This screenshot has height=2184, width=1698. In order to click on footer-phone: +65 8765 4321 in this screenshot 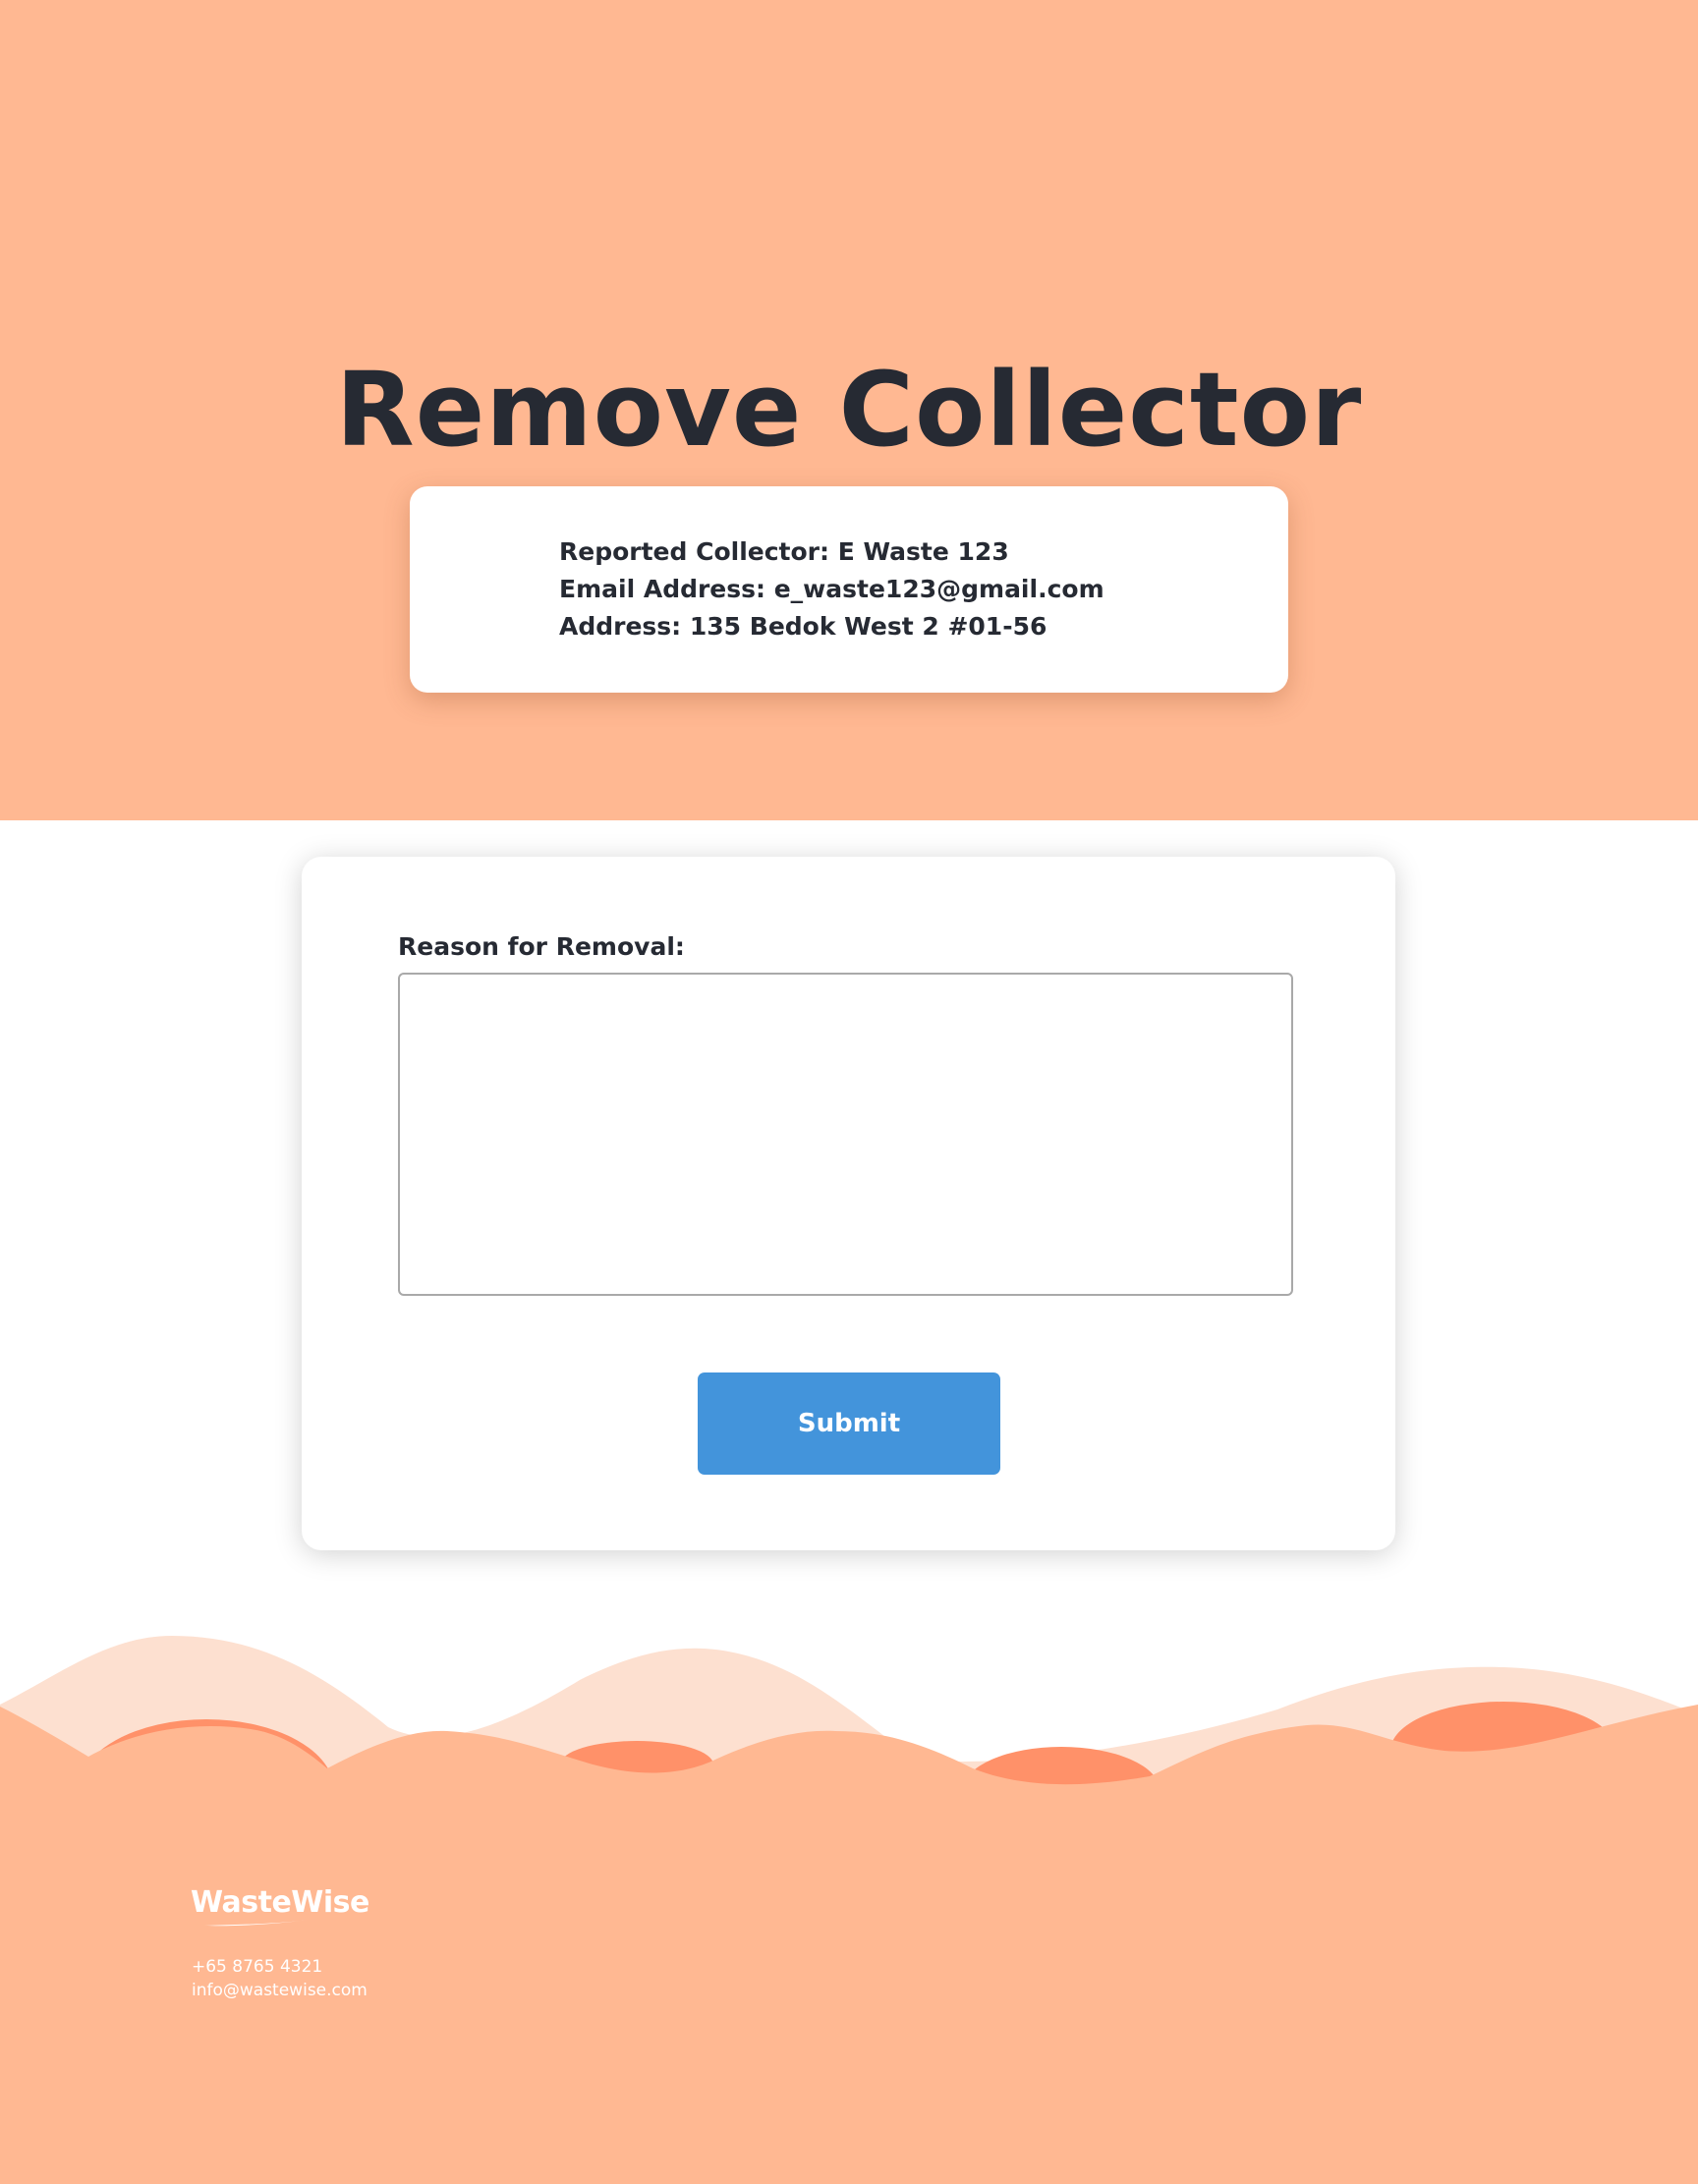, I will do `click(257, 1967)`.